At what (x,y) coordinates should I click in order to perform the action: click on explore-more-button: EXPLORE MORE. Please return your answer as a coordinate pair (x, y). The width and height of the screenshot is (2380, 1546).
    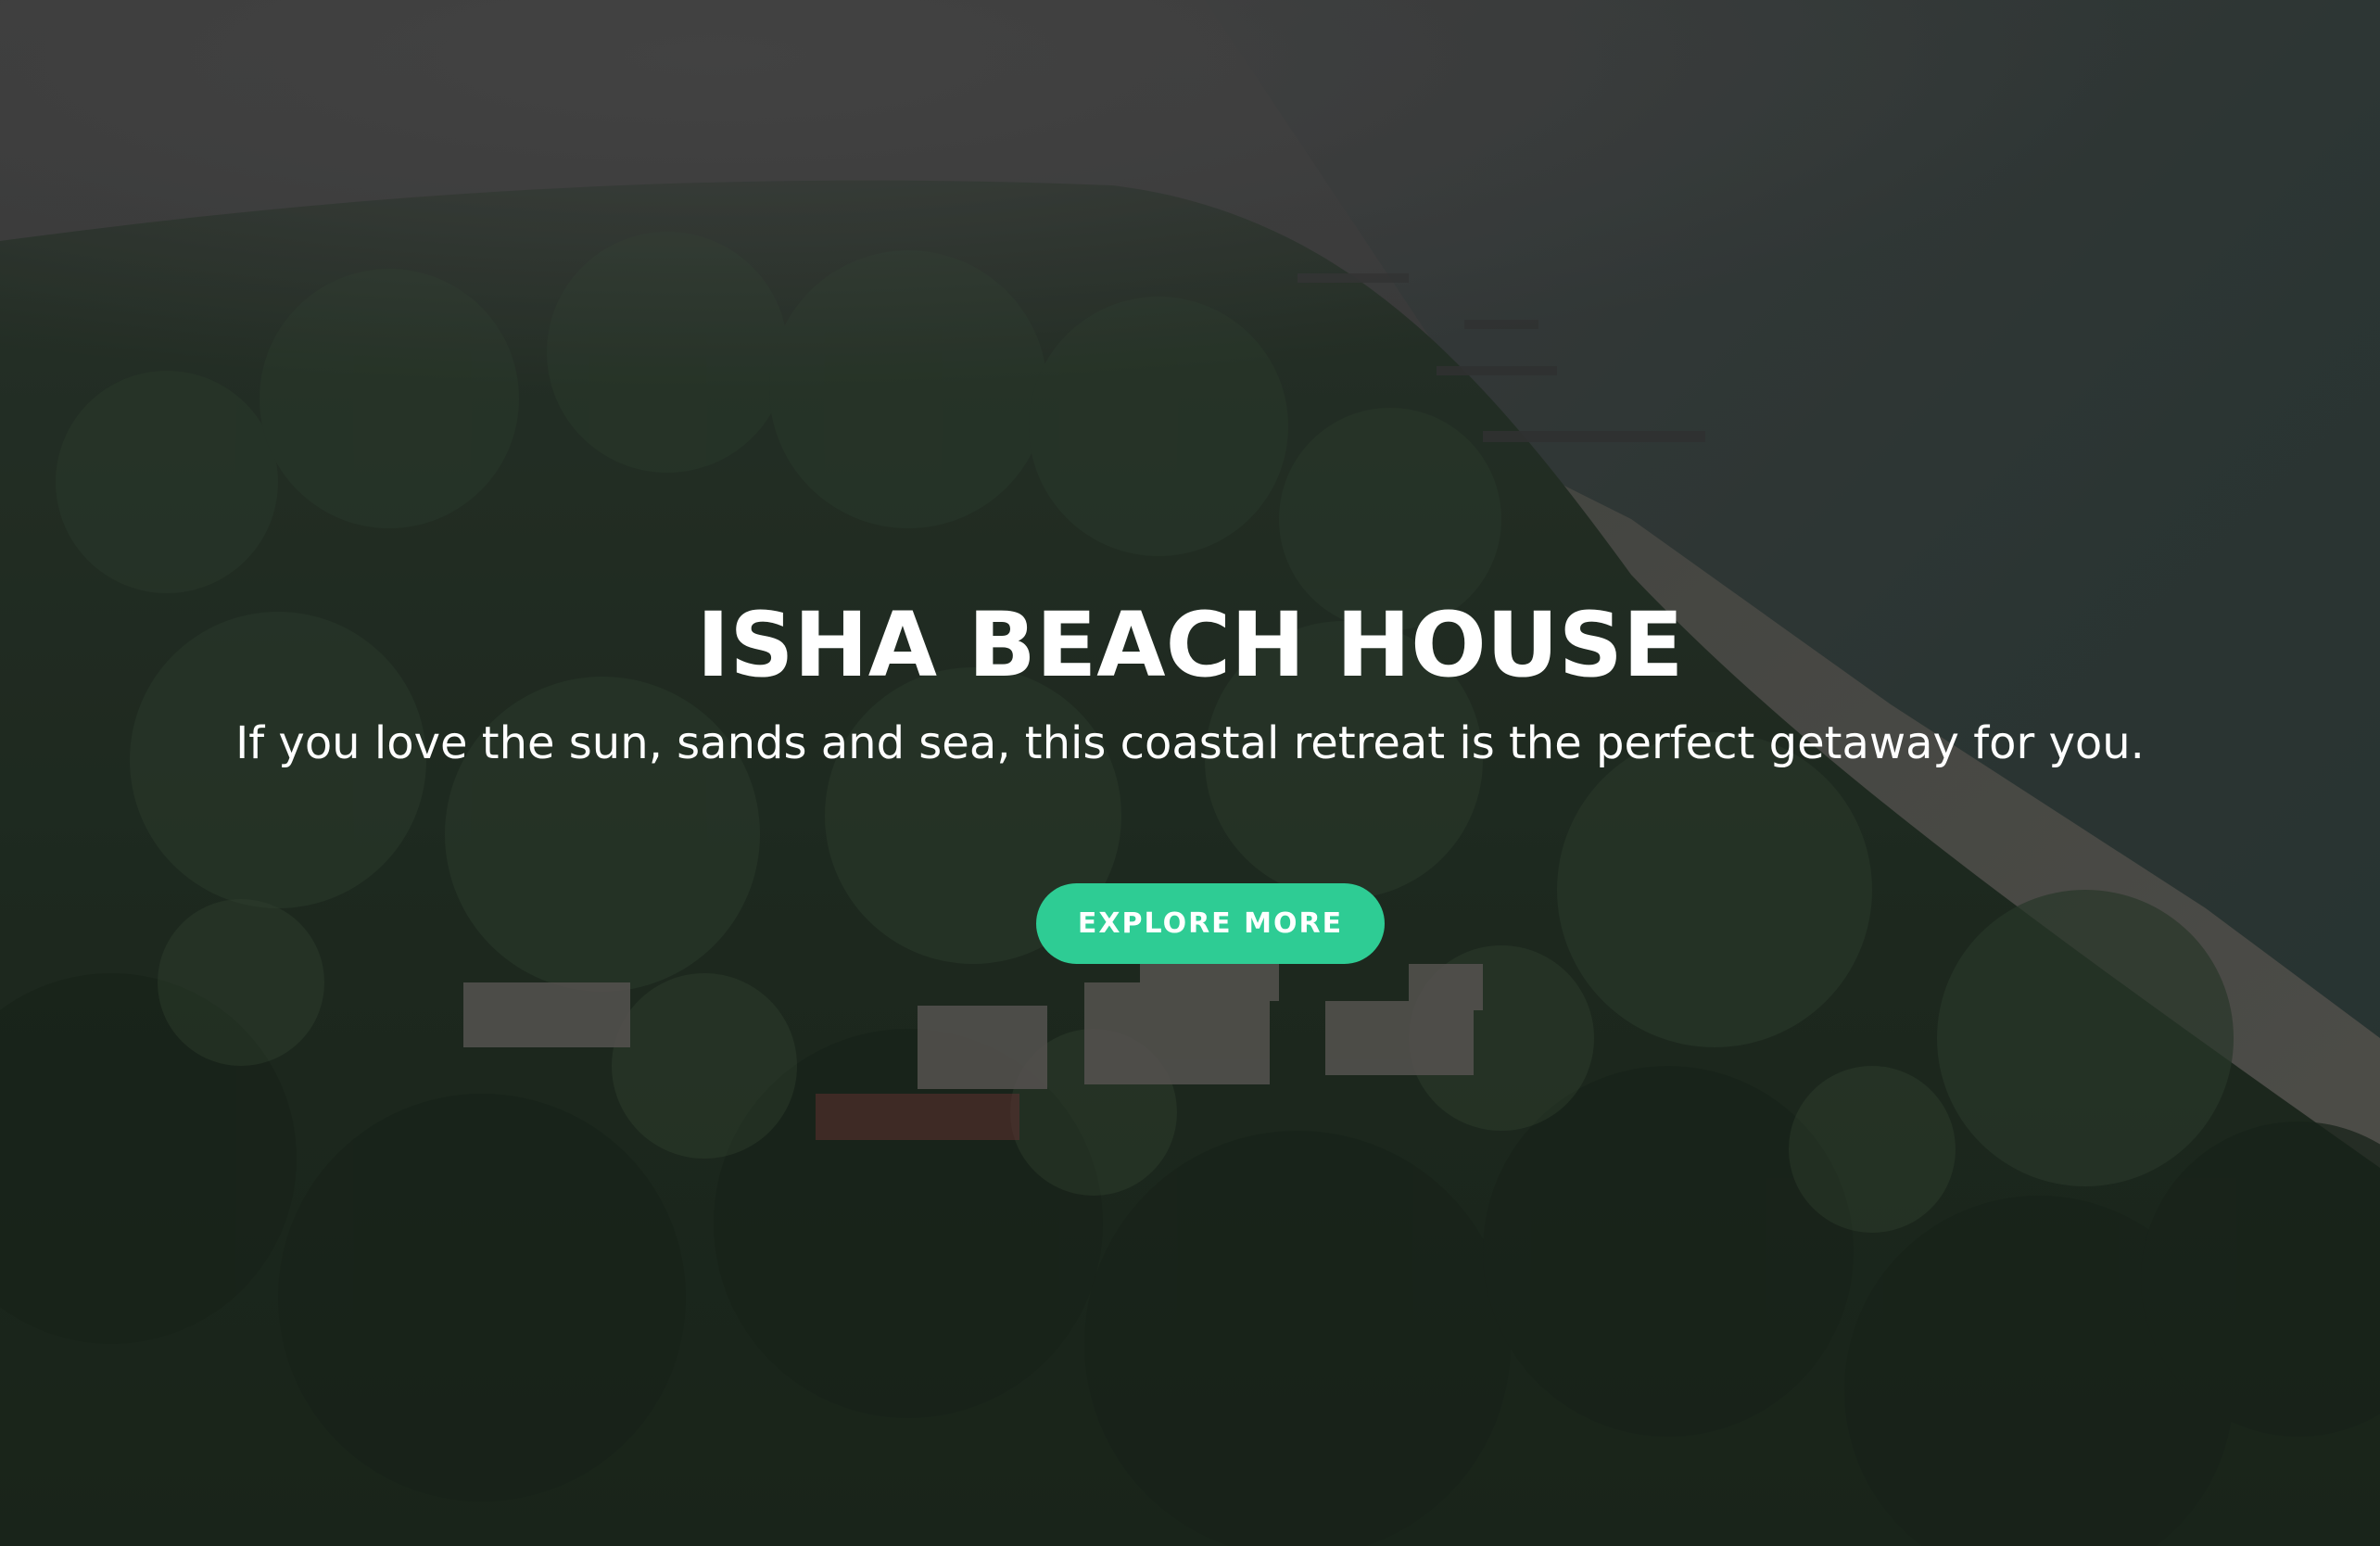
    Looking at the image, I should click on (1210, 923).